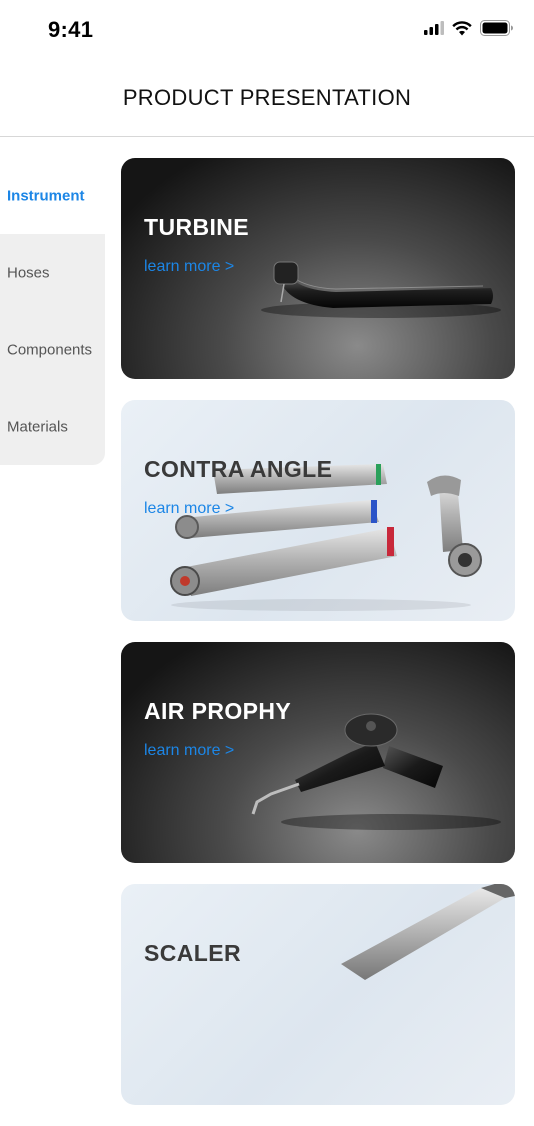 The image size is (534, 1126). Describe the element at coordinates (462, 27) in the screenshot. I see `wifi-icon` at that location.